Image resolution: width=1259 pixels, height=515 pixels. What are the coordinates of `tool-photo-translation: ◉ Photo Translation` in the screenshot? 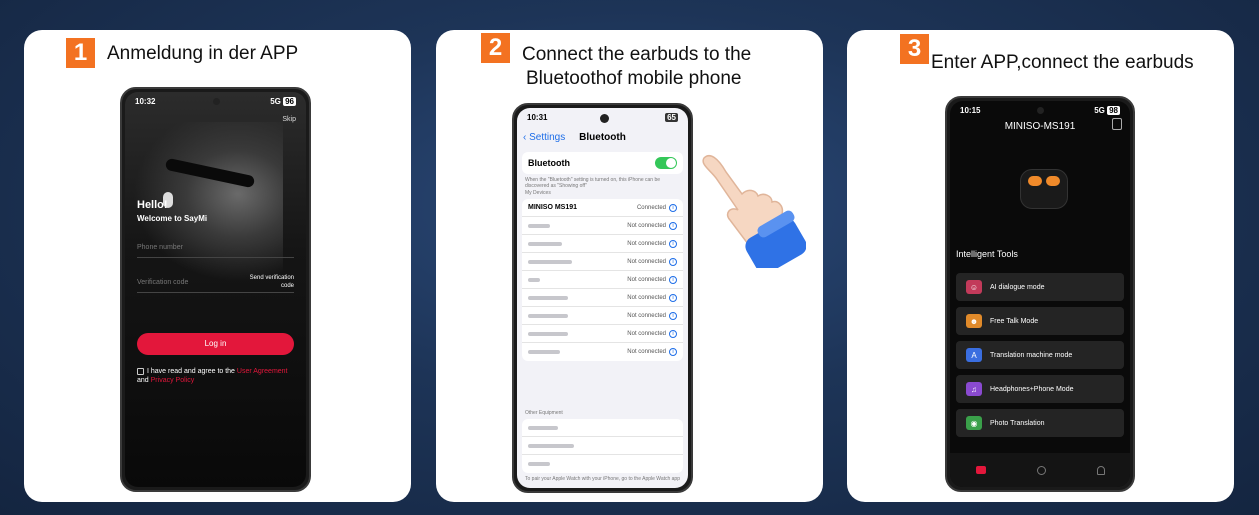 It's located at (1040, 423).